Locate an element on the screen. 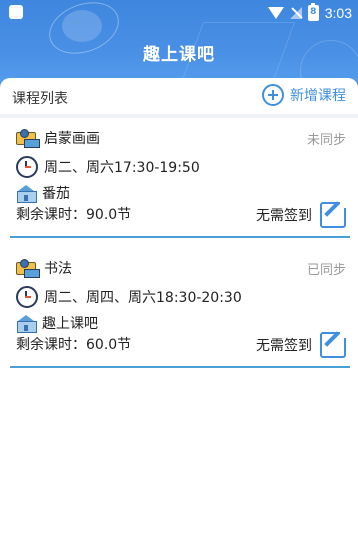 The height and width of the screenshot is (557, 358). battery-icon: 8 is located at coordinates (313, 12).